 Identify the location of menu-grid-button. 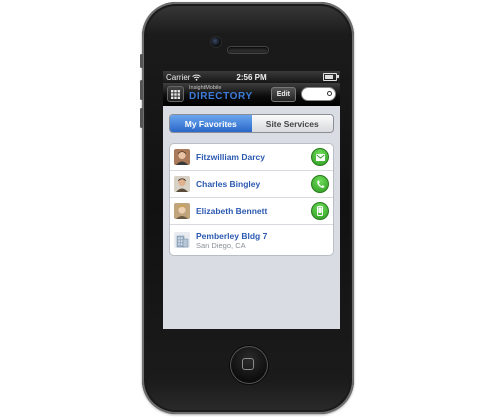
(175, 94).